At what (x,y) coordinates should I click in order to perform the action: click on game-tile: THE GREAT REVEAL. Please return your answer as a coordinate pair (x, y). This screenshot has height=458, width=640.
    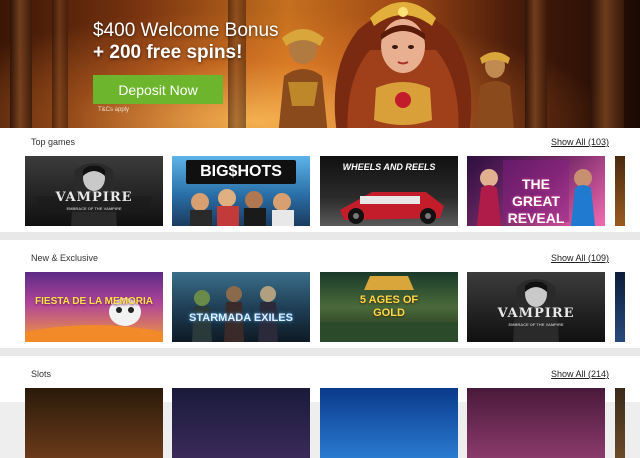
    Looking at the image, I should click on (536, 191).